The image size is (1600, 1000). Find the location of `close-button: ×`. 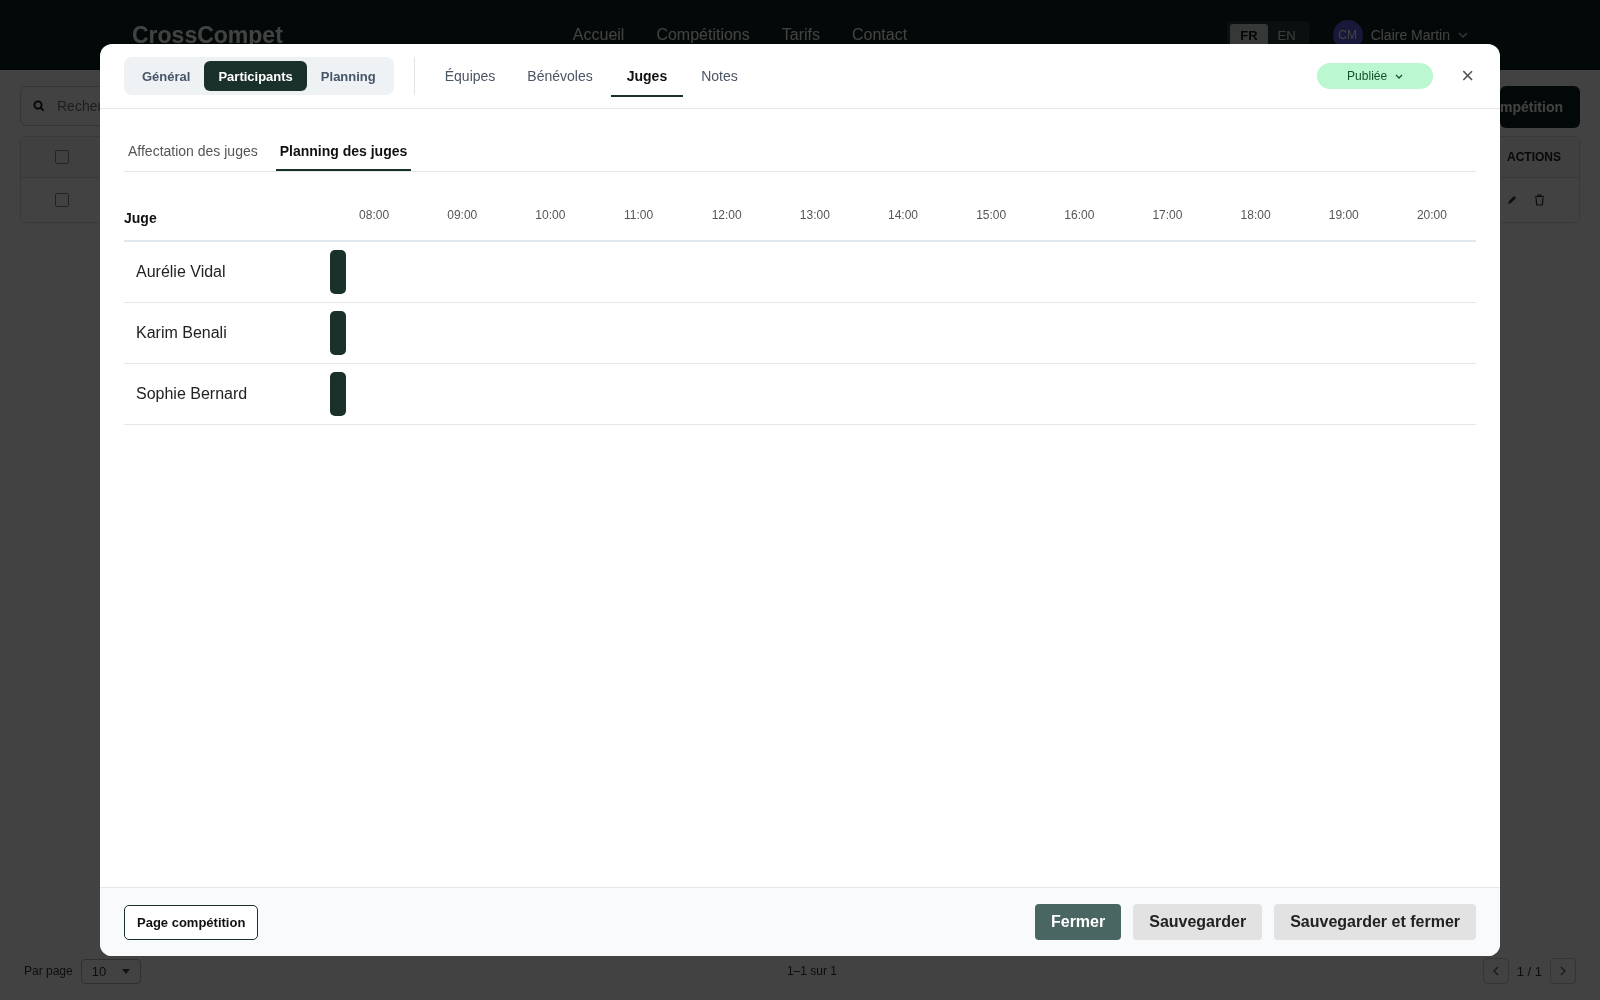

close-button: × is located at coordinates (1467, 76).